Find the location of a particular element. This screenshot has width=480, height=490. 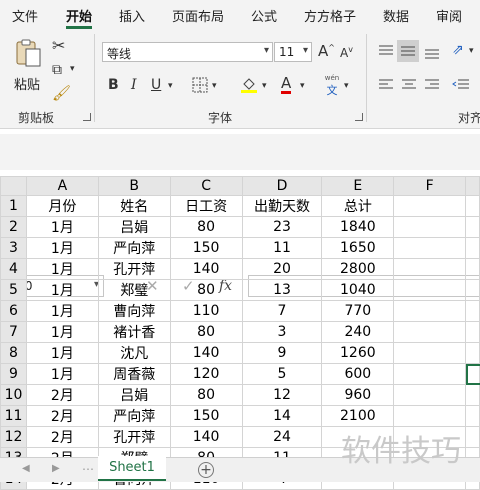

column-header-c: C is located at coordinates (206, 186).